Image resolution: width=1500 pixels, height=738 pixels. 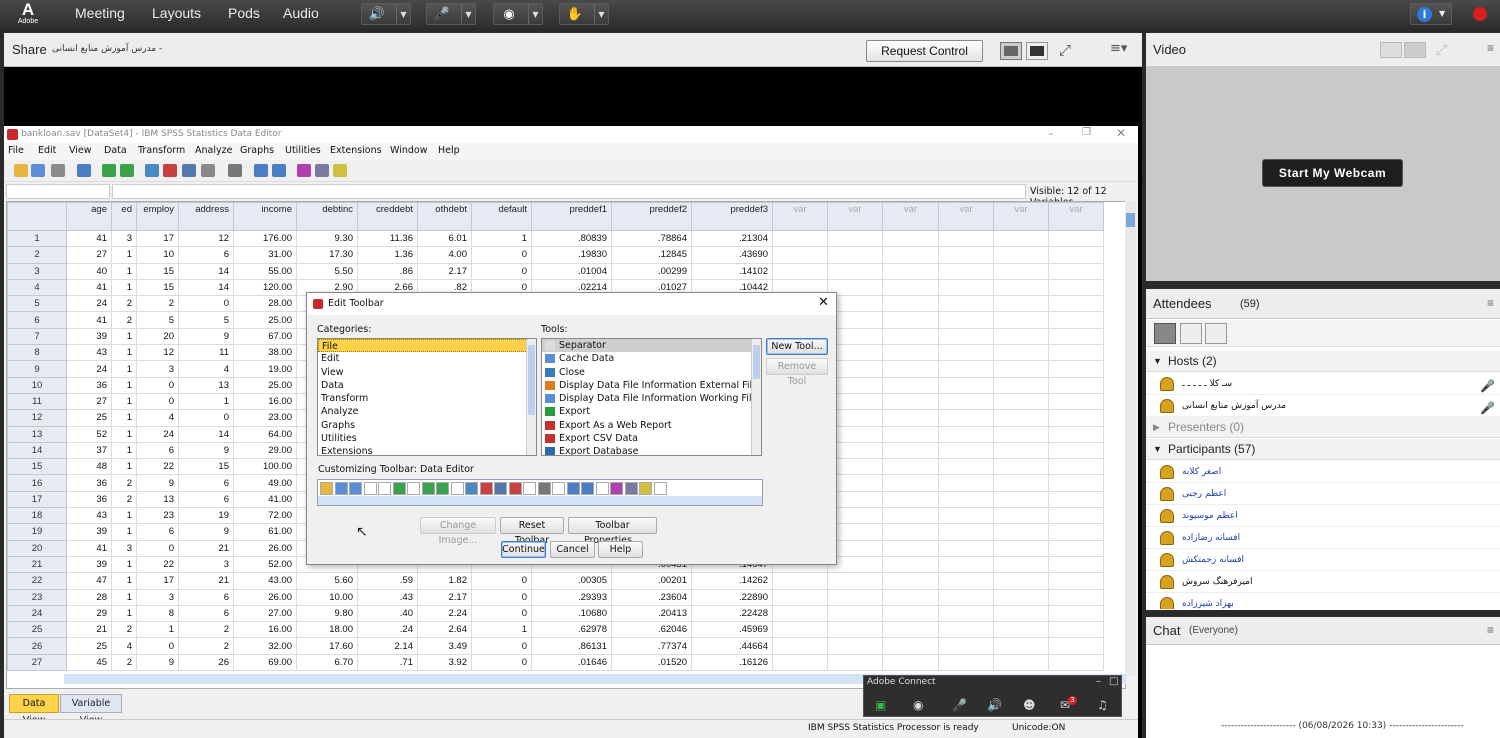 What do you see at coordinates (327, 662) in the screenshot?
I see `data-cell: 6.70` at bounding box center [327, 662].